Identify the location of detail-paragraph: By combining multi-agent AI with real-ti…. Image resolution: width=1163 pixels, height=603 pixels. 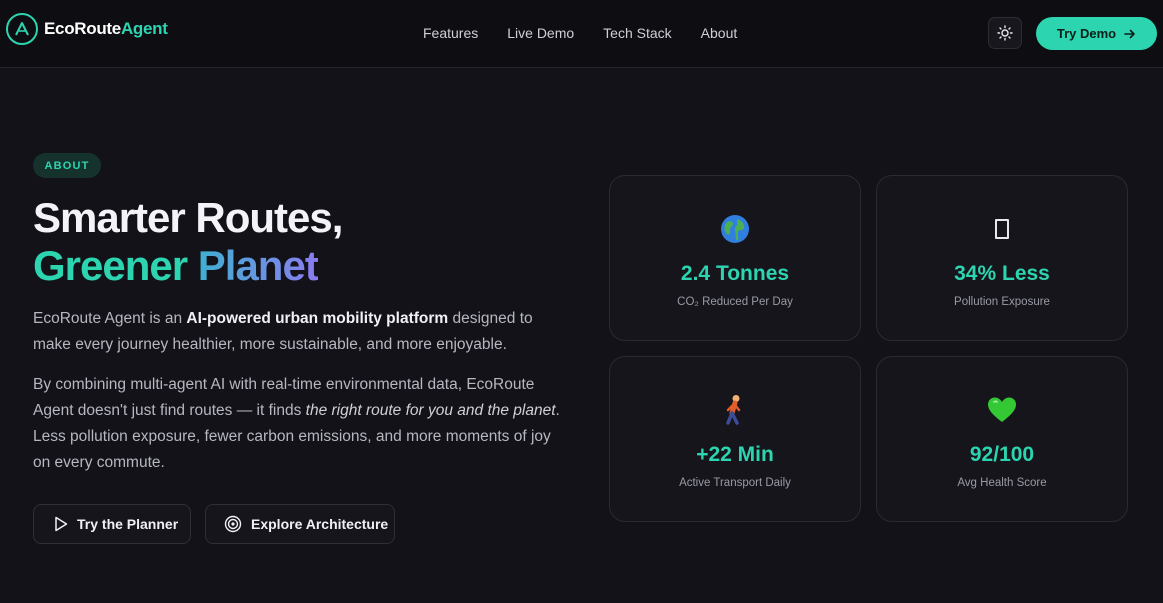
(298, 424).